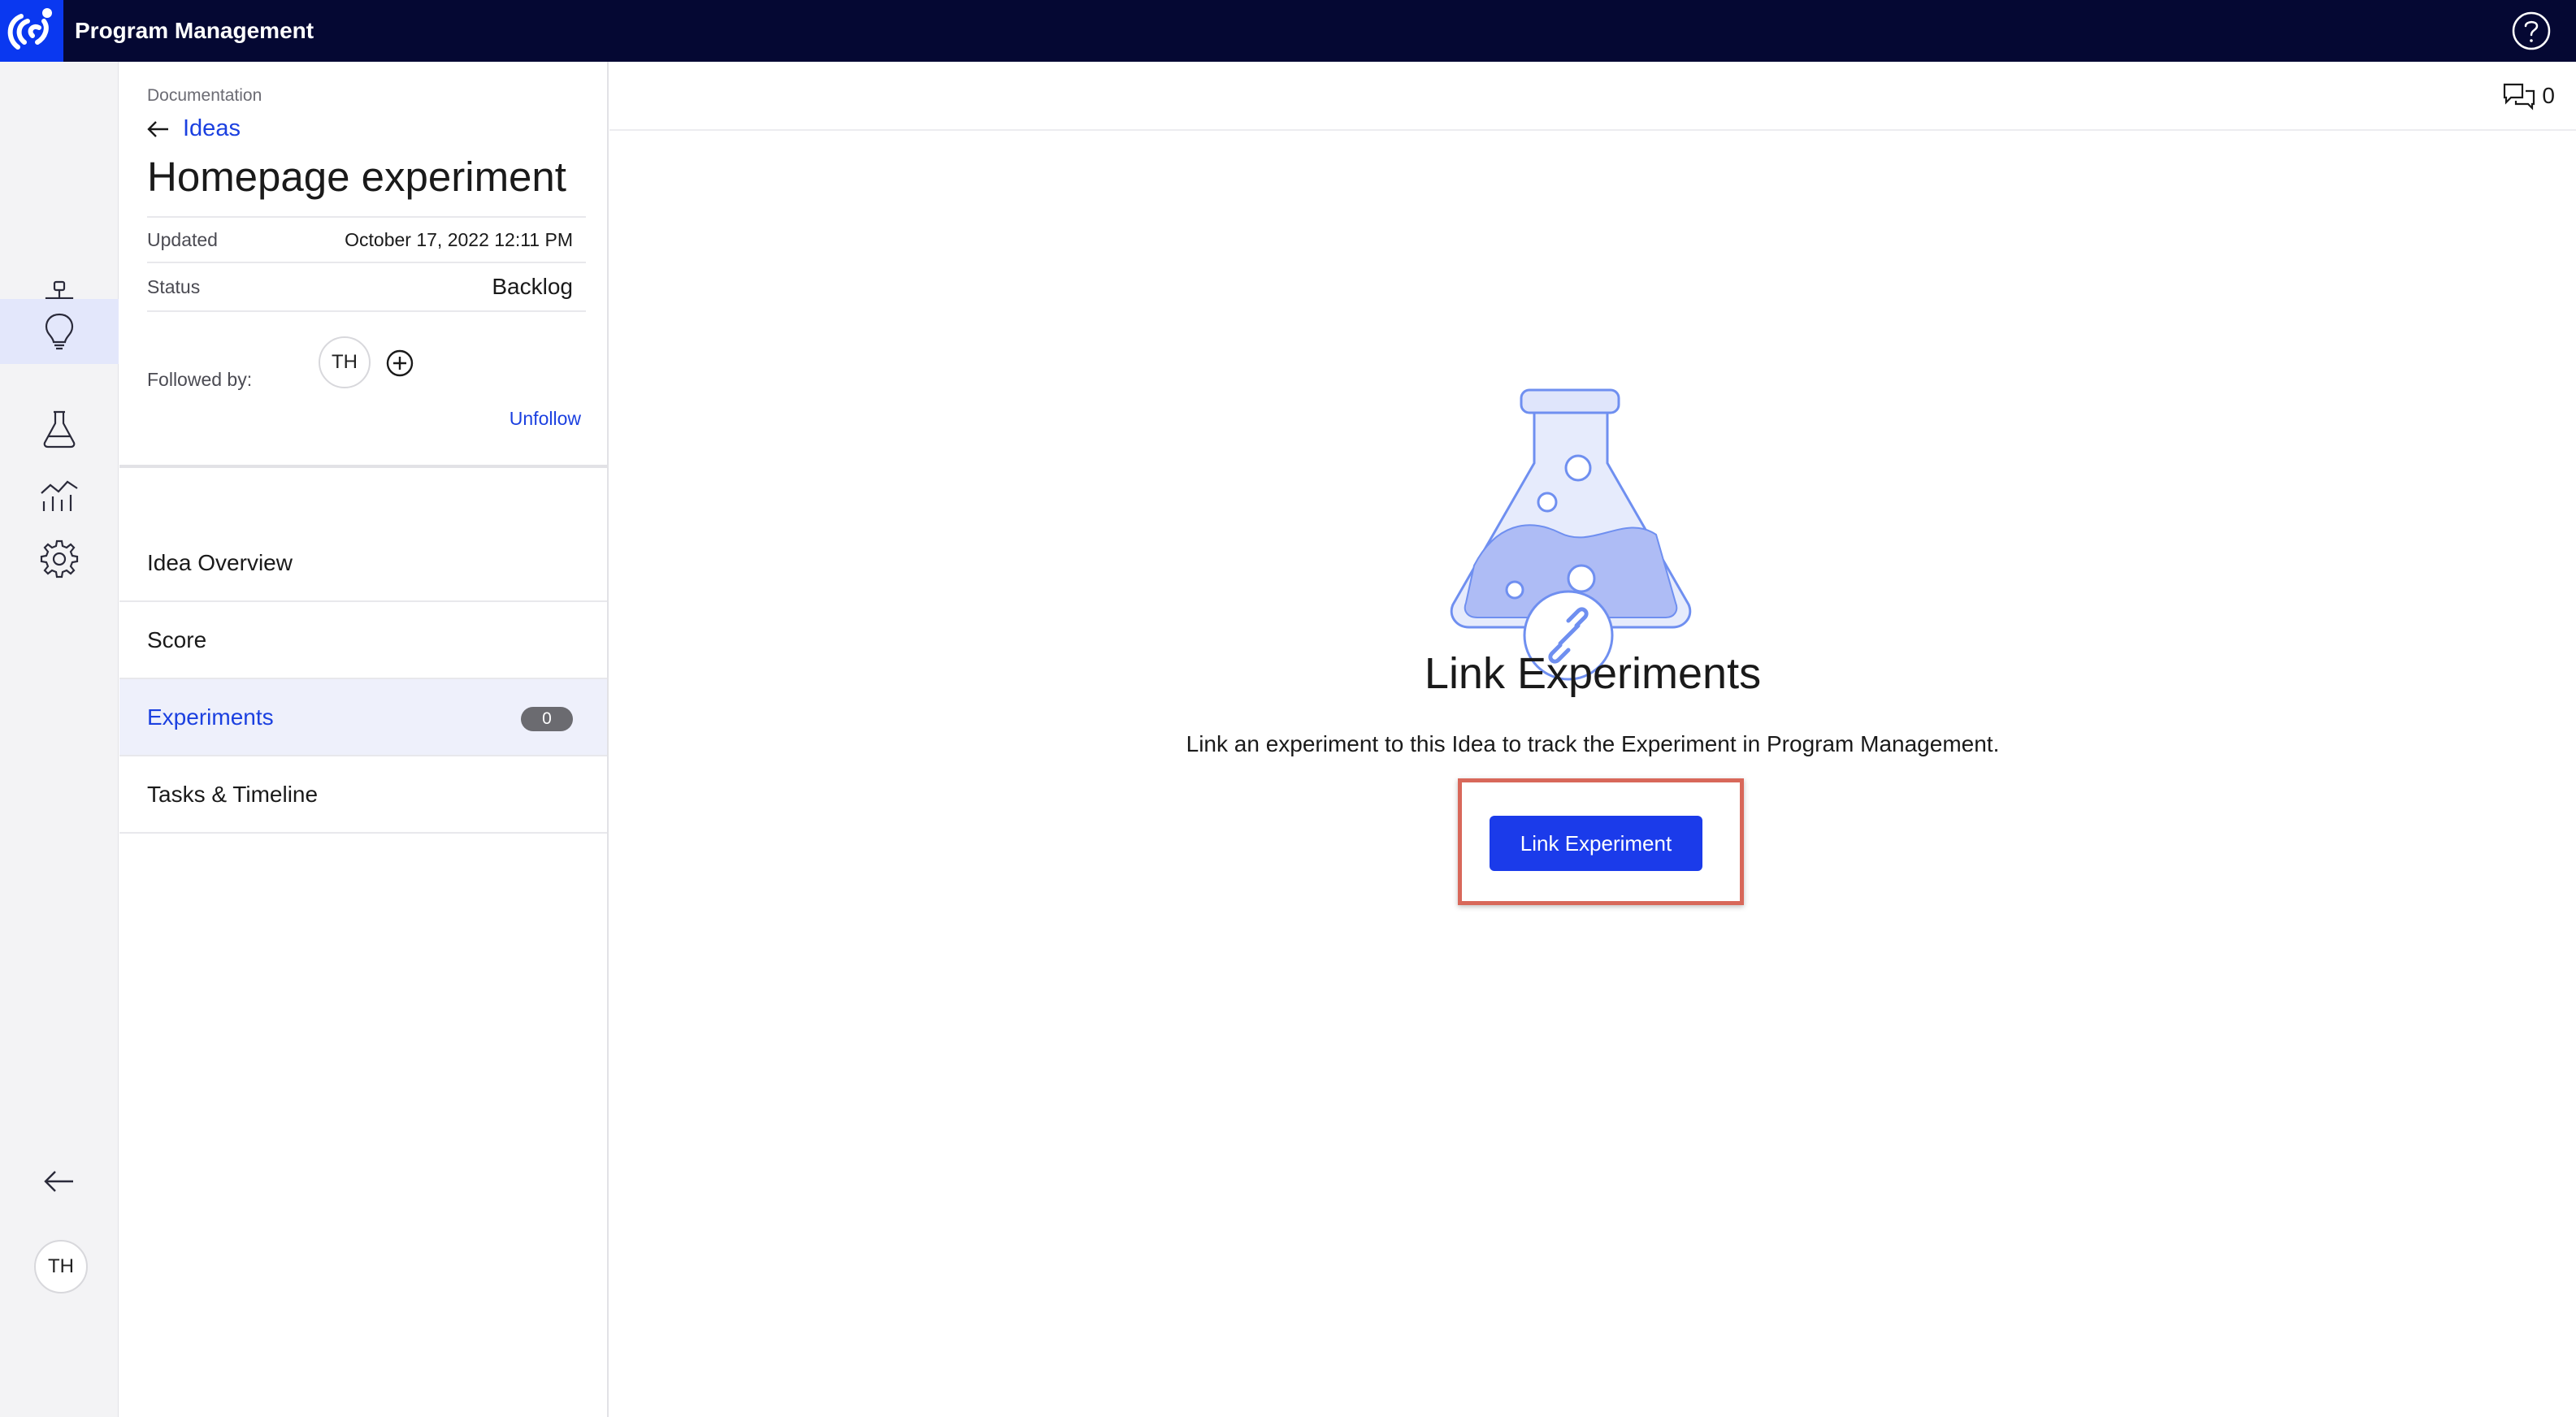 The height and width of the screenshot is (1417, 2576). I want to click on flask-link-illustration, so click(1571, 535).